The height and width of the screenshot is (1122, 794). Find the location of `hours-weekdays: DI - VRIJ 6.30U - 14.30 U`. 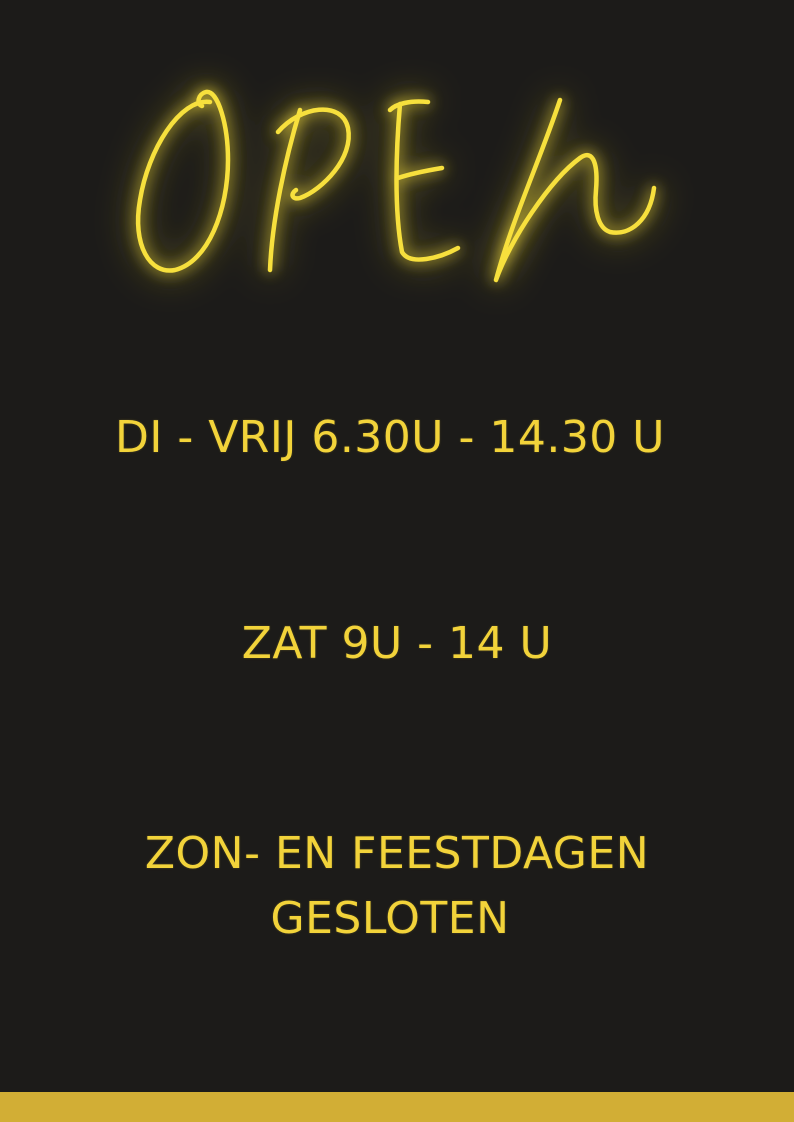

hours-weekdays: DI - VRIJ 6.30U - 14.30 U is located at coordinates (390, 437).